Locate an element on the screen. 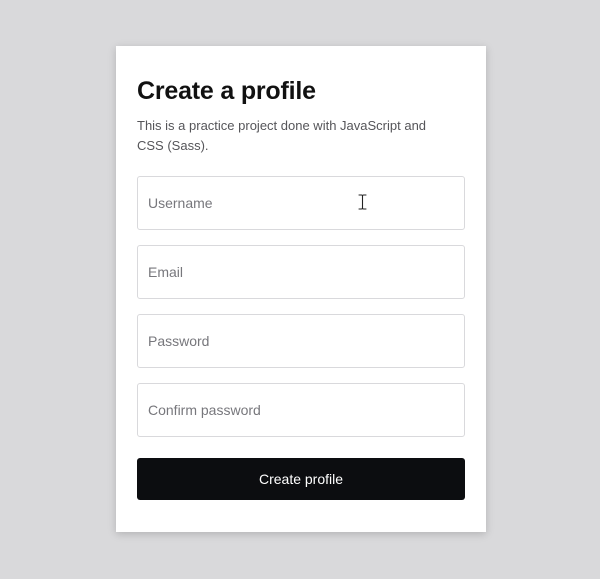 This screenshot has height=579, width=600. create-profile-button: Create profile is located at coordinates (301, 479).